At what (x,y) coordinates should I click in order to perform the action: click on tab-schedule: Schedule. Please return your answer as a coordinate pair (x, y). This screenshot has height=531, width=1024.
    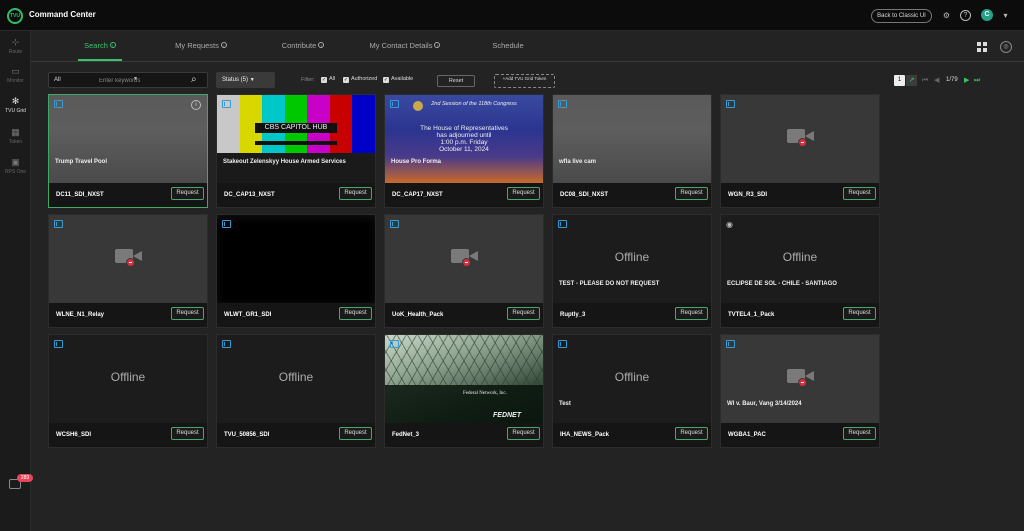
    Looking at the image, I should click on (508, 51).